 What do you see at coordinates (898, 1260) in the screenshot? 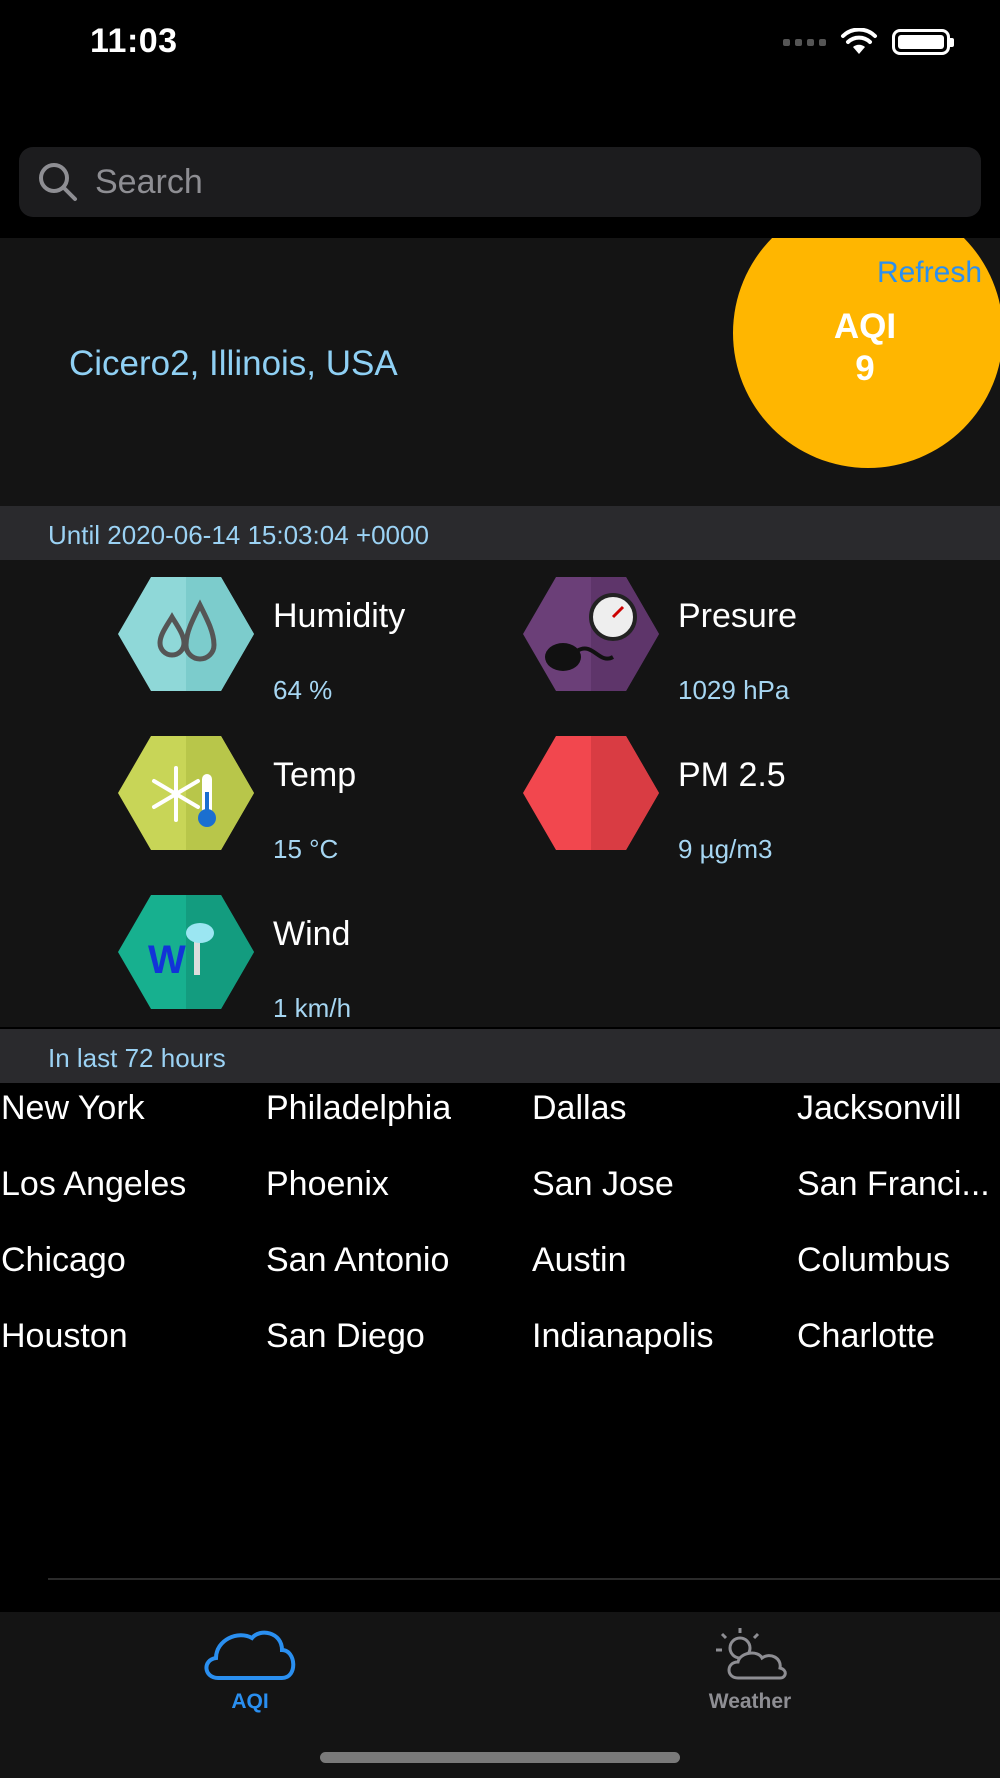
I see `city-item: Columbus` at bounding box center [898, 1260].